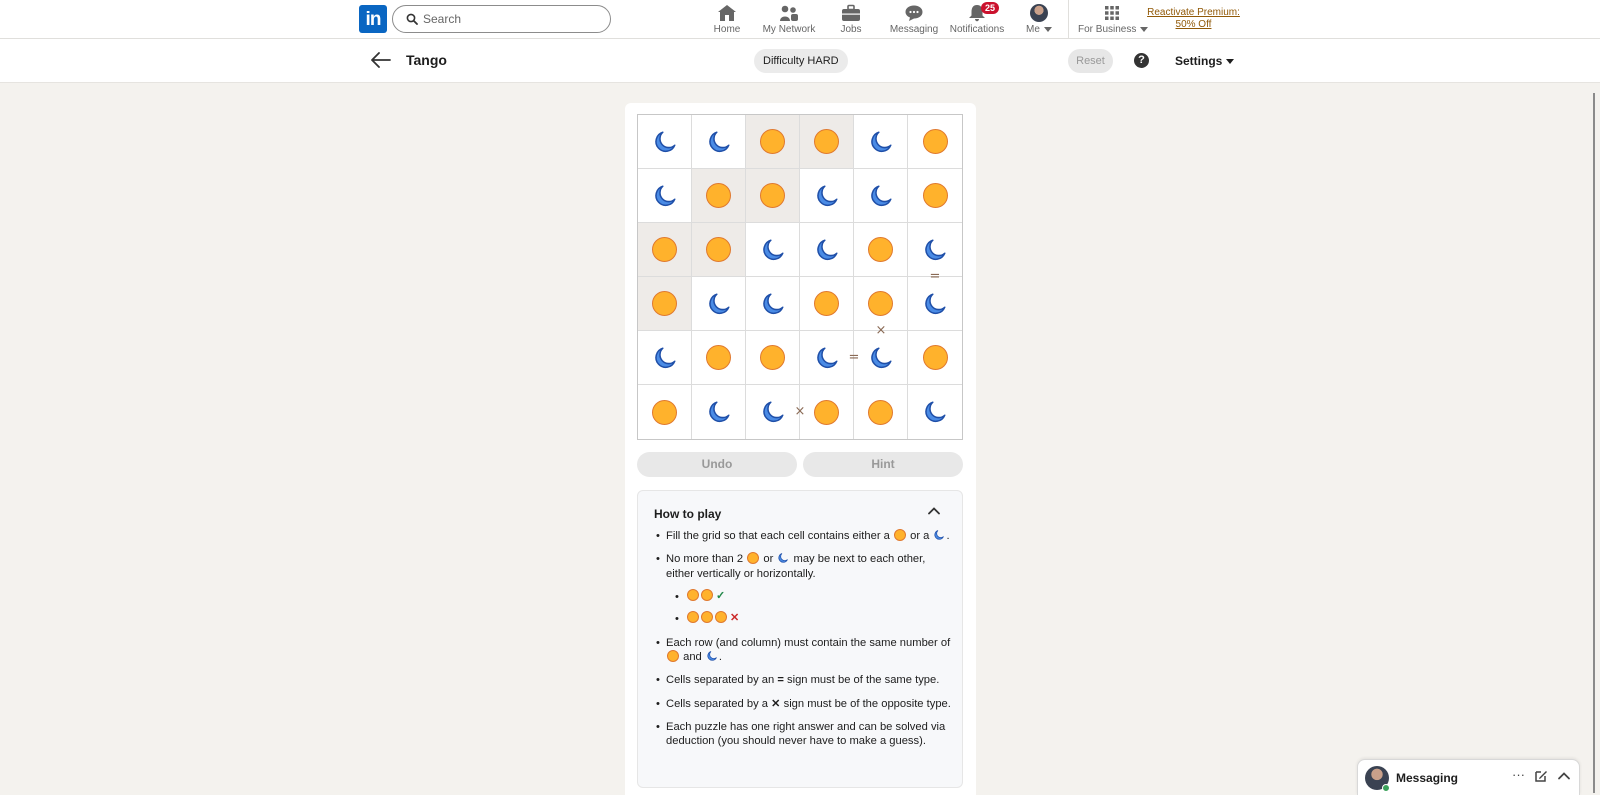 The image size is (1600, 795). What do you see at coordinates (914, 13) in the screenshot?
I see `chat-icon` at bounding box center [914, 13].